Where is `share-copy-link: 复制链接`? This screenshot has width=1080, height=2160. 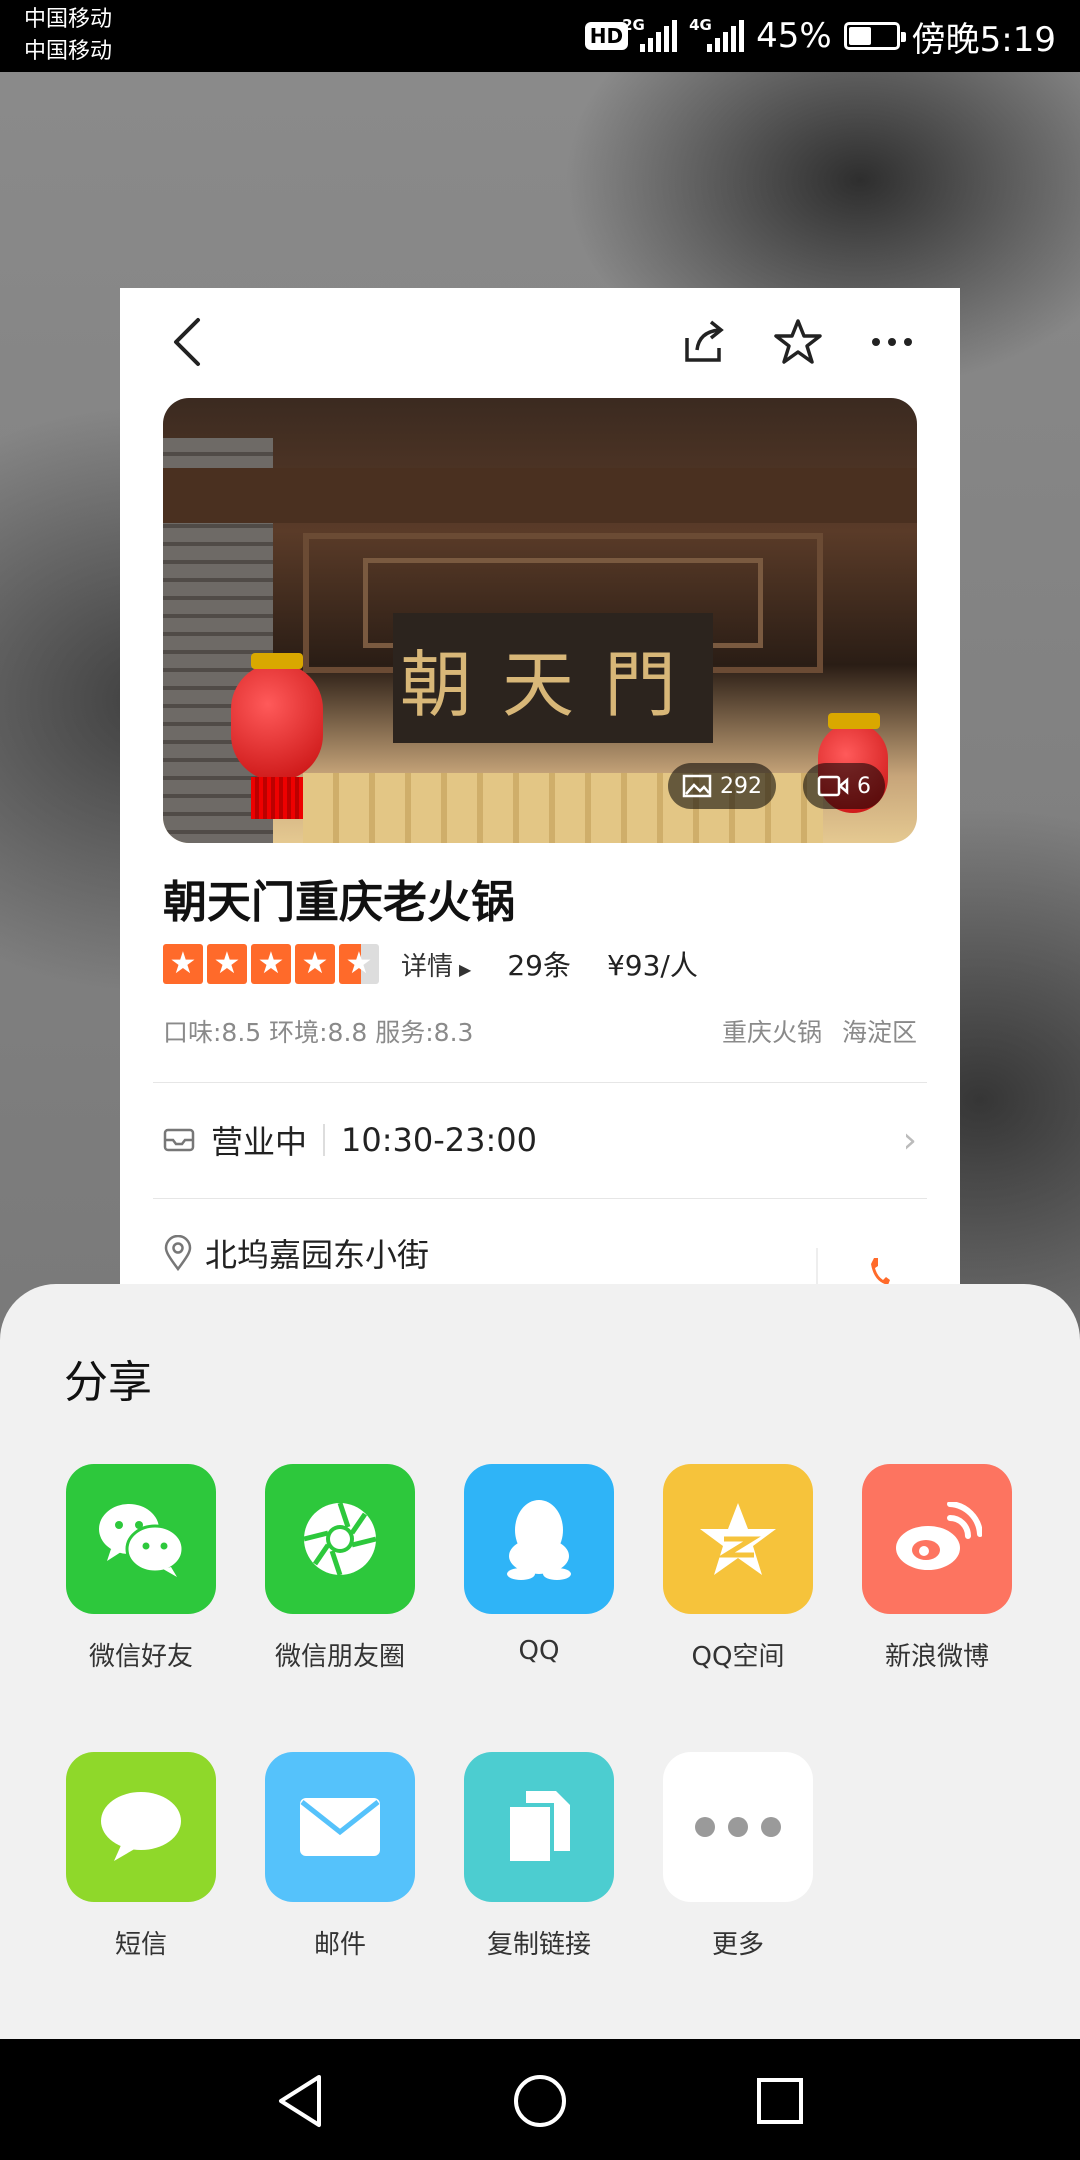
share-copy-link: 复制链接 is located at coordinates (539, 1856).